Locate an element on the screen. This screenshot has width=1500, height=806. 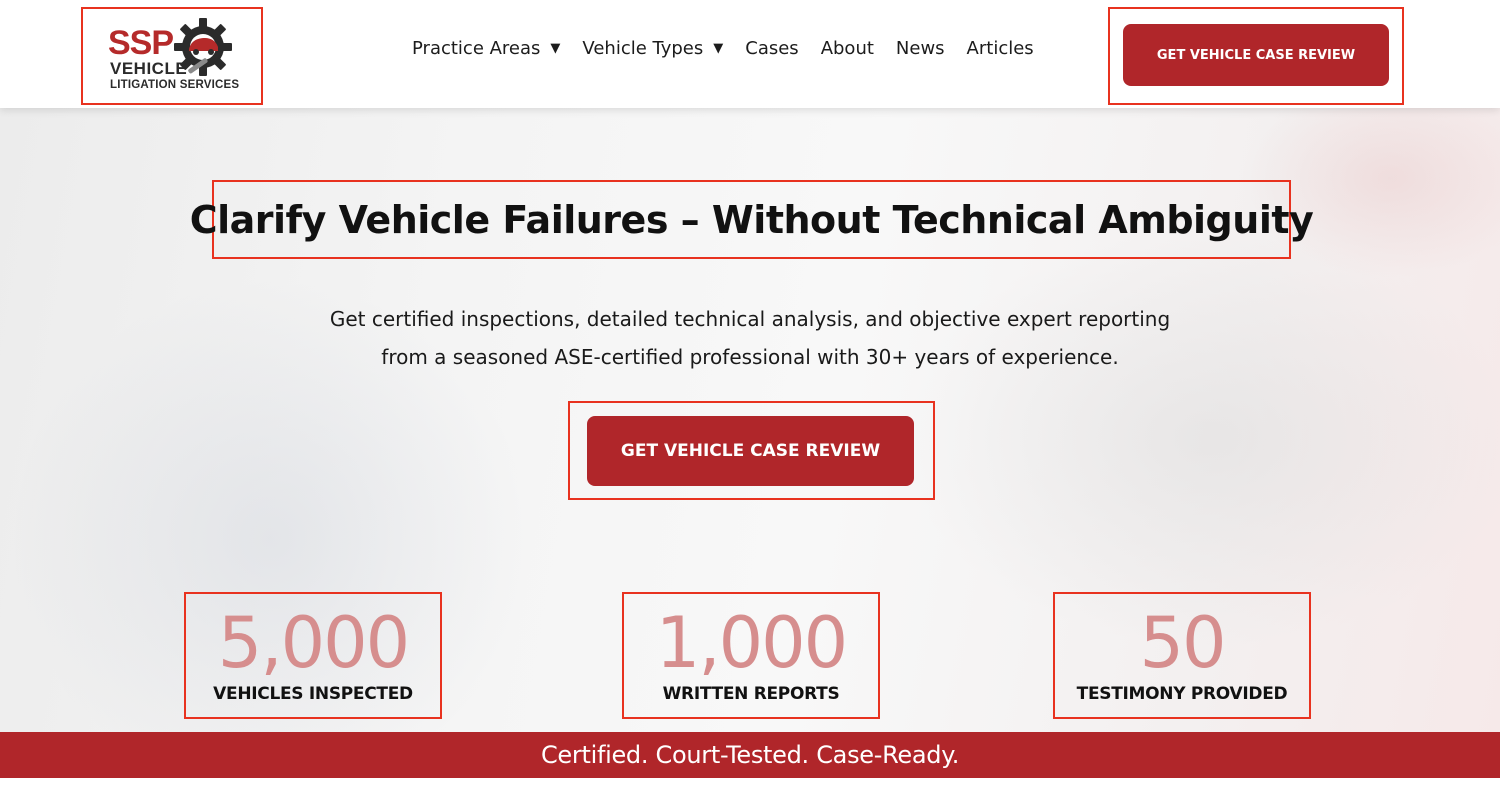
nav-item-vehicle-types: Vehicle Types ▼ is located at coordinates (652, 48).